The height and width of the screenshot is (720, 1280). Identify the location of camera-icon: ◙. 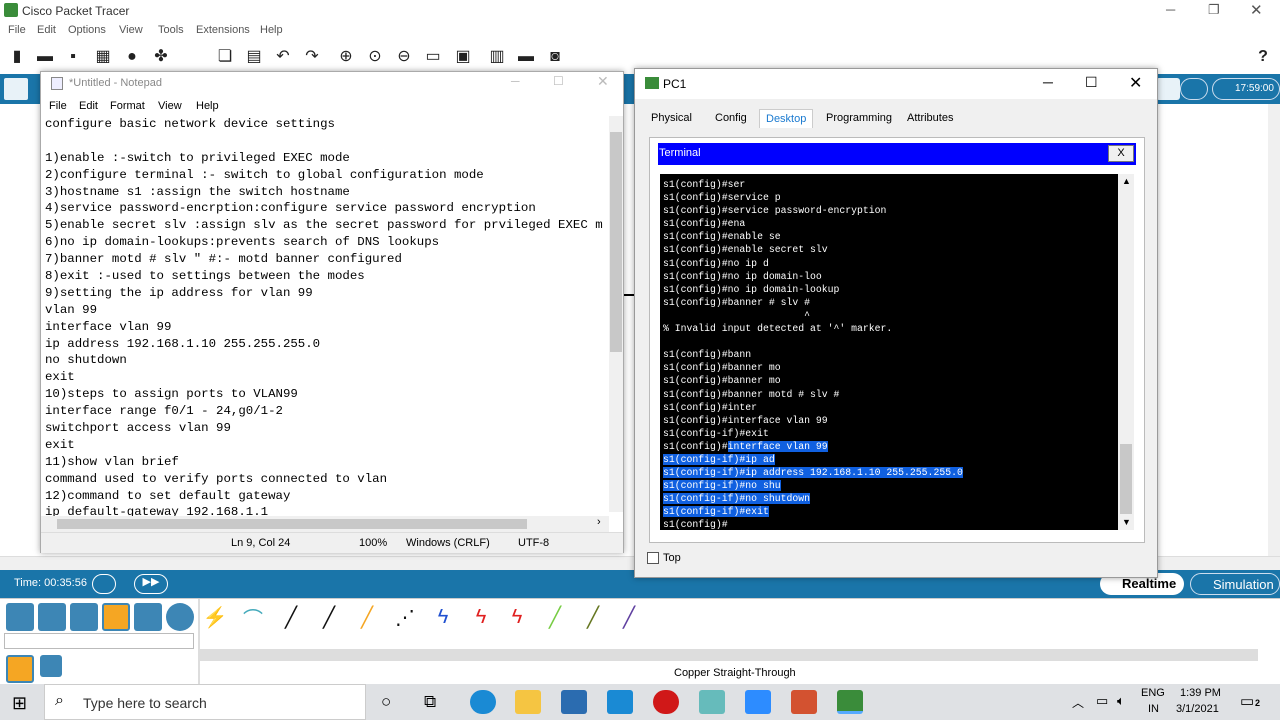
(555, 57).